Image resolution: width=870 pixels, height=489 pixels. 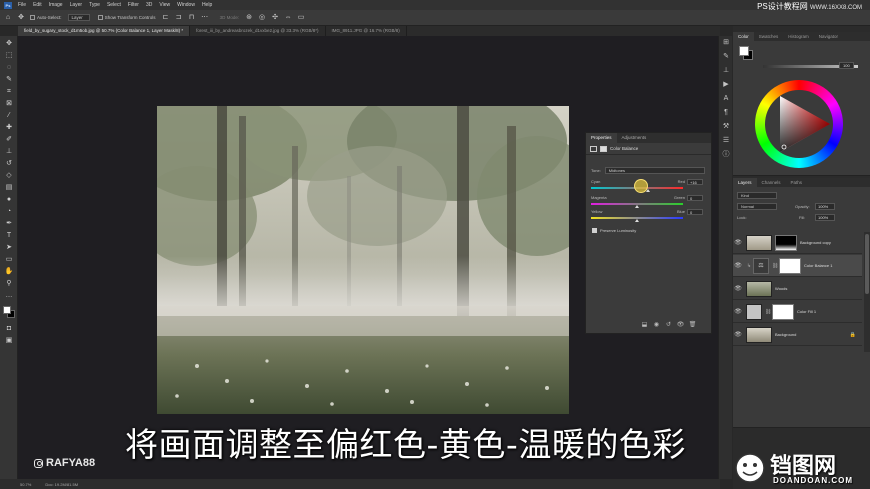 What do you see at coordinates (32, 17) in the screenshot?
I see `auto-select-checkbox` at bounding box center [32, 17].